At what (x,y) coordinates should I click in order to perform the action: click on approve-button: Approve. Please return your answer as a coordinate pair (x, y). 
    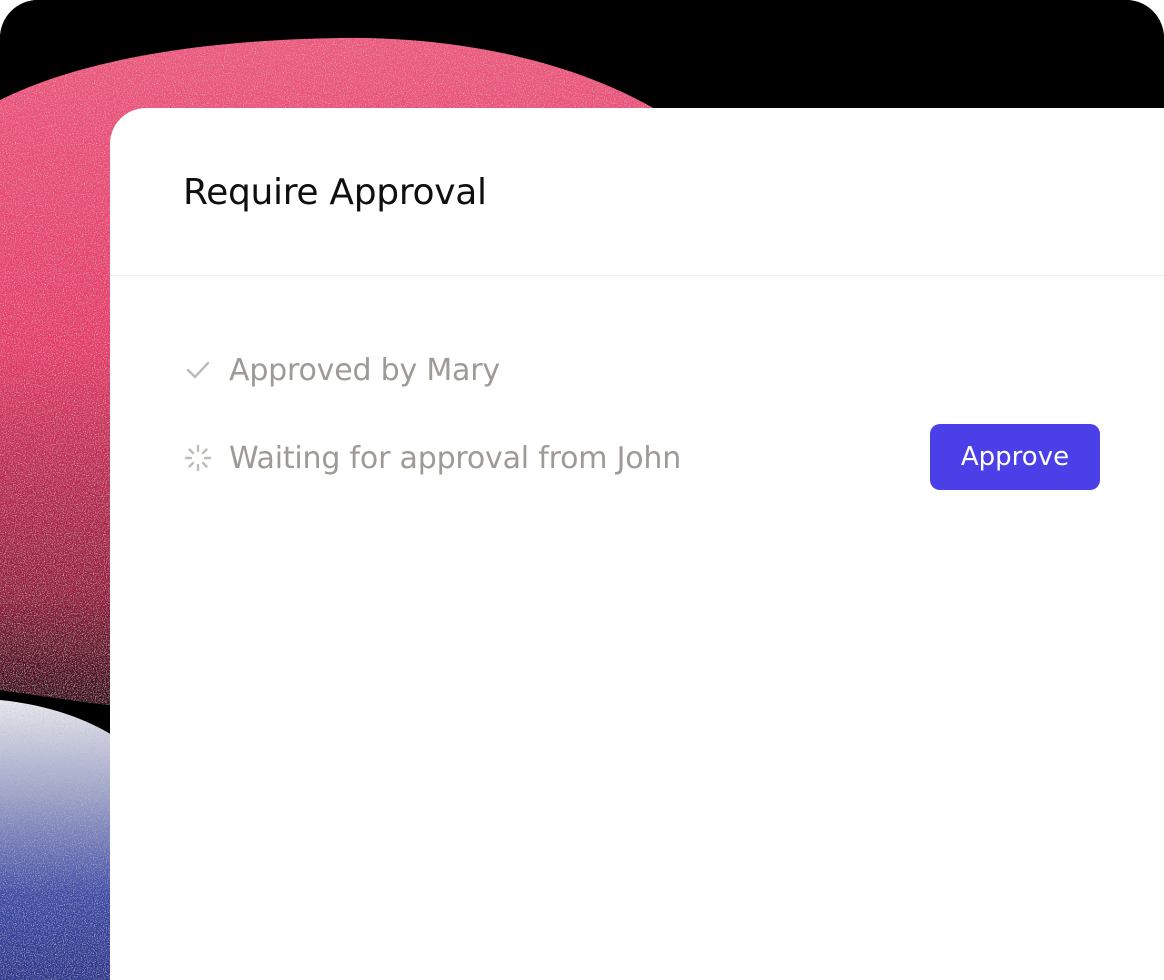
    Looking at the image, I should click on (1015, 457).